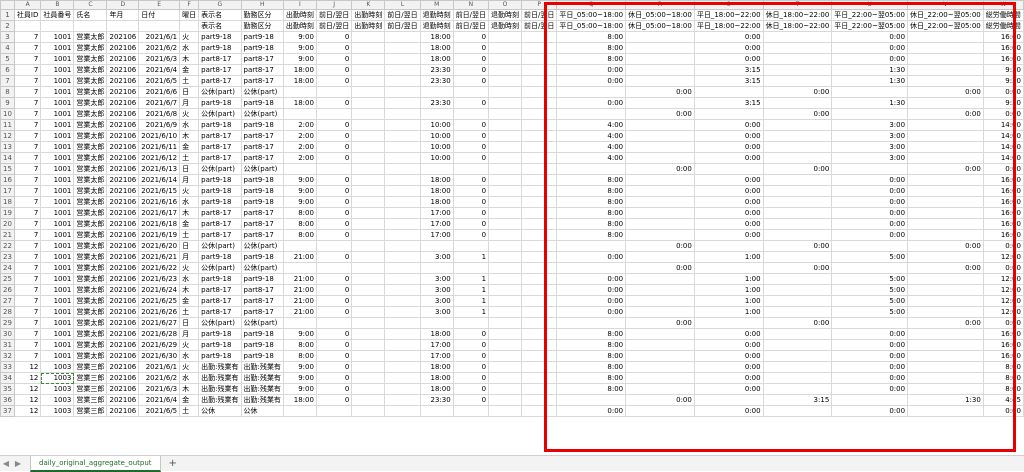  I want to click on table-cell: 氏名, so click(90, 15).